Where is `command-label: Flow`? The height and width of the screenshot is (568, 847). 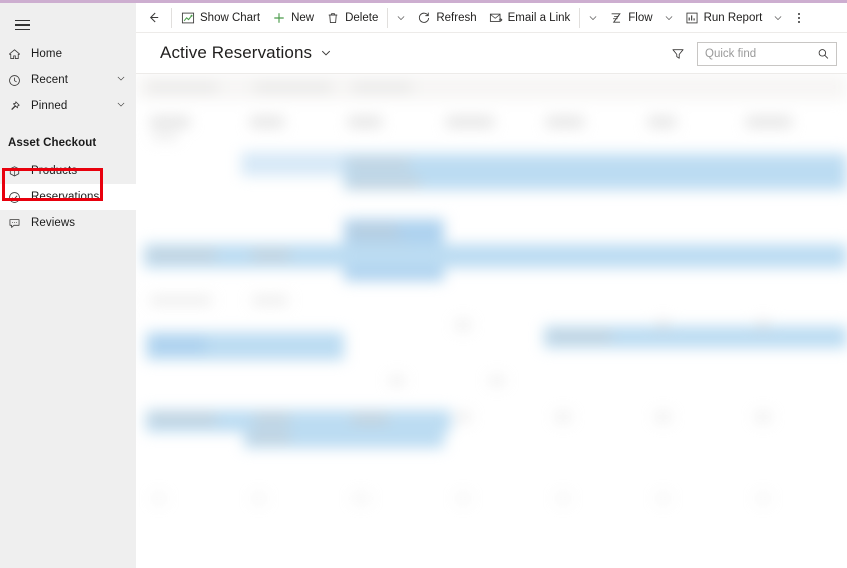
command-label: Flow is located at coordinates (640, 17).